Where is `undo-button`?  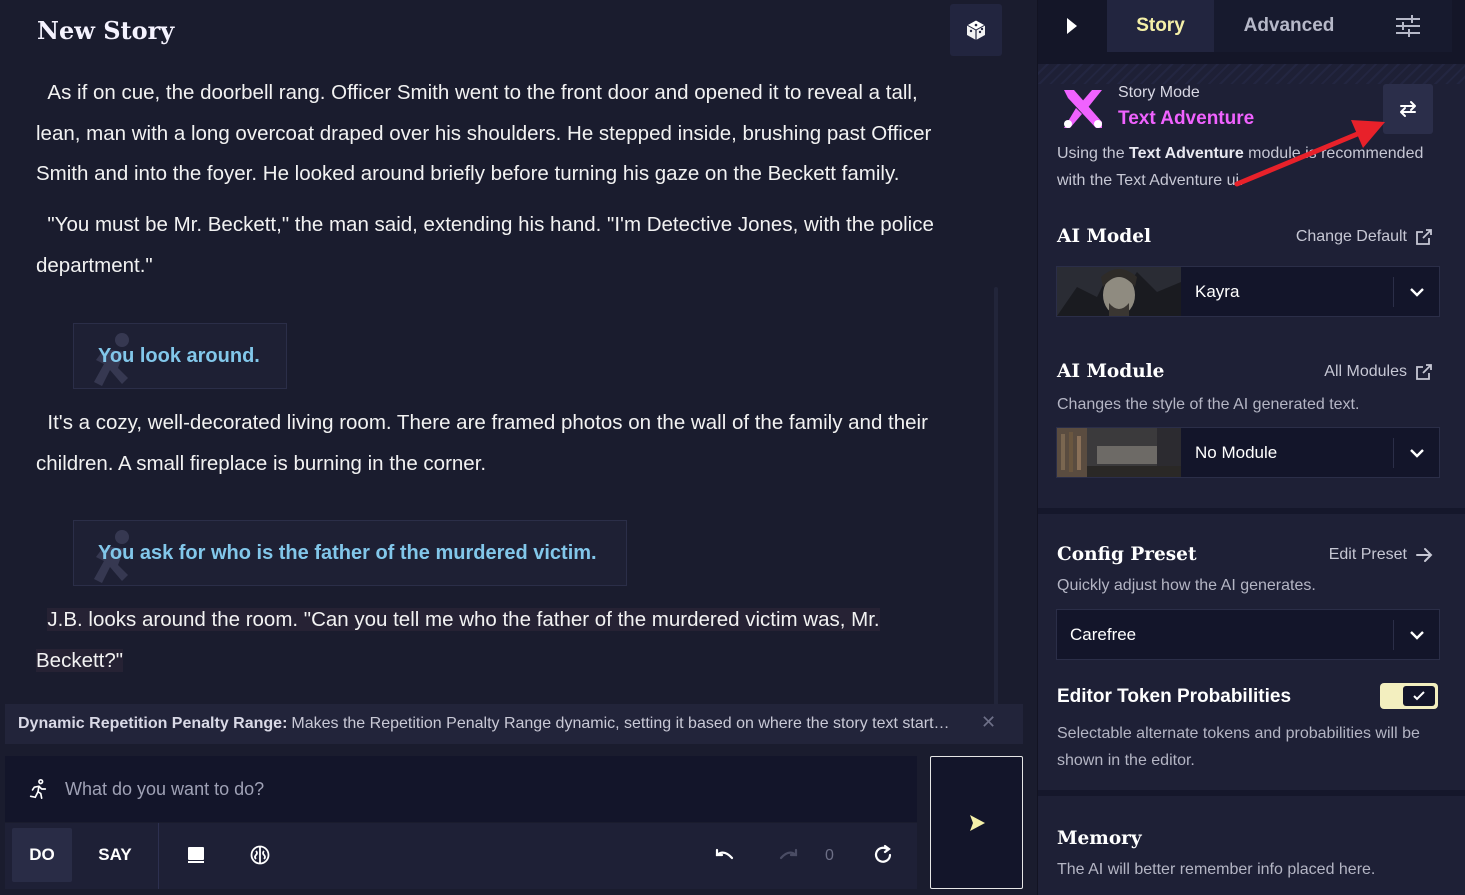 undo-button is located at coordinates (724, 855).